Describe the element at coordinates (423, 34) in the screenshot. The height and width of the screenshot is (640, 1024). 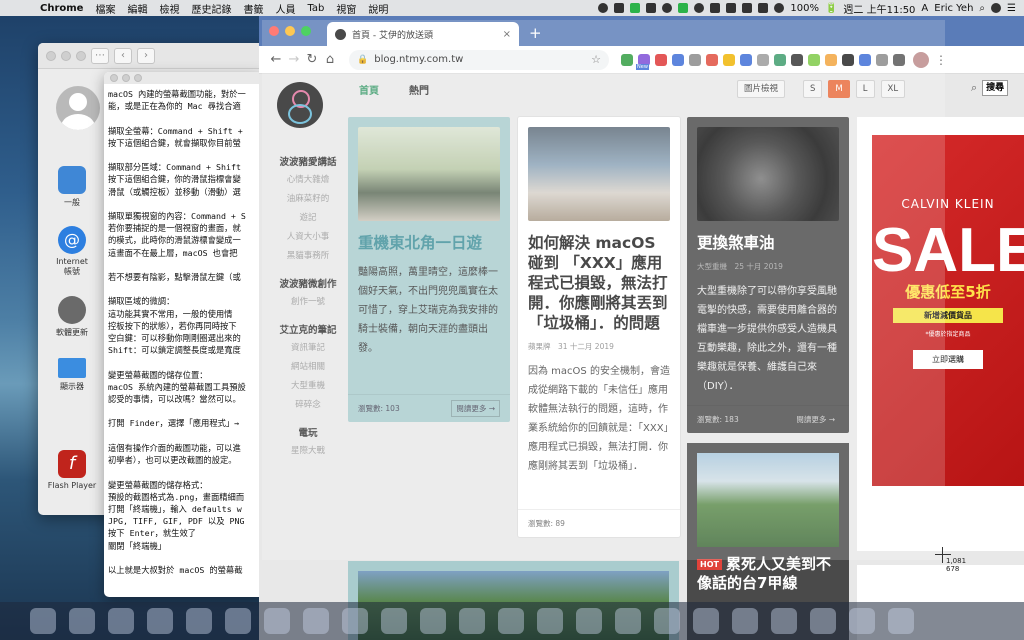
I see `browser-tab: 首頁 - 艾伊的放送頭 ×` at that location.